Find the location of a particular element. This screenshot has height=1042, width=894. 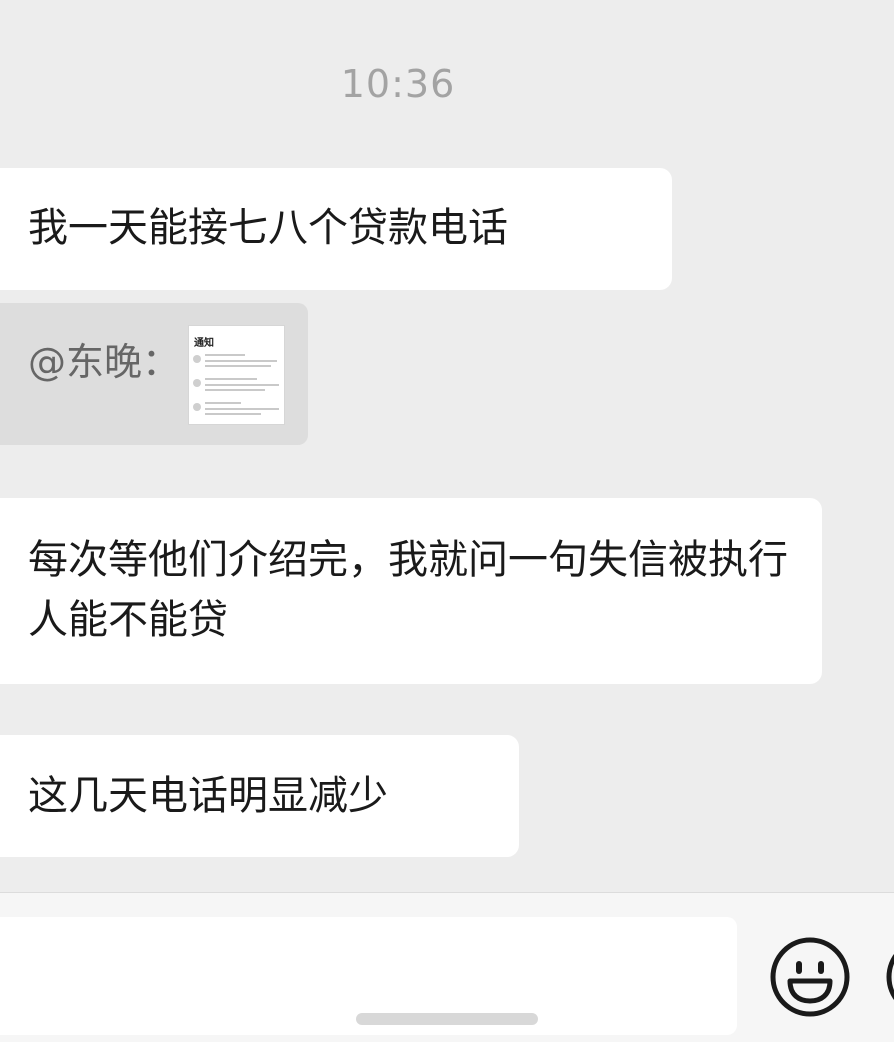

plus-icon is located at coordinates (890, 977).